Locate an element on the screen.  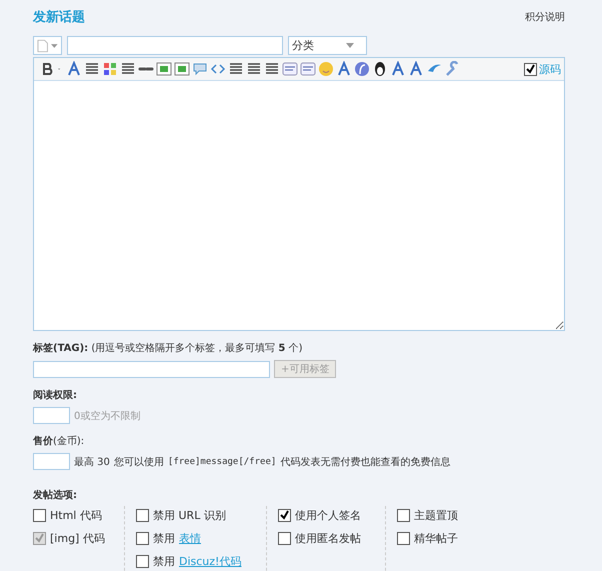
option-label: 精华帖子 is located at coordinates (436, 538).